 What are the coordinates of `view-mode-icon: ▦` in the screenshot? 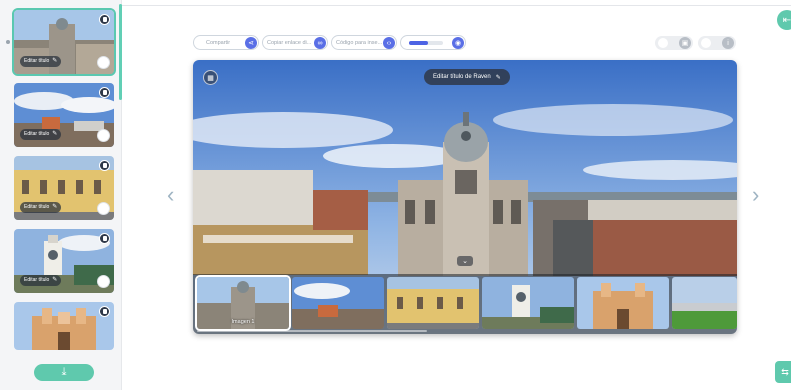 It's located at (210, 77).